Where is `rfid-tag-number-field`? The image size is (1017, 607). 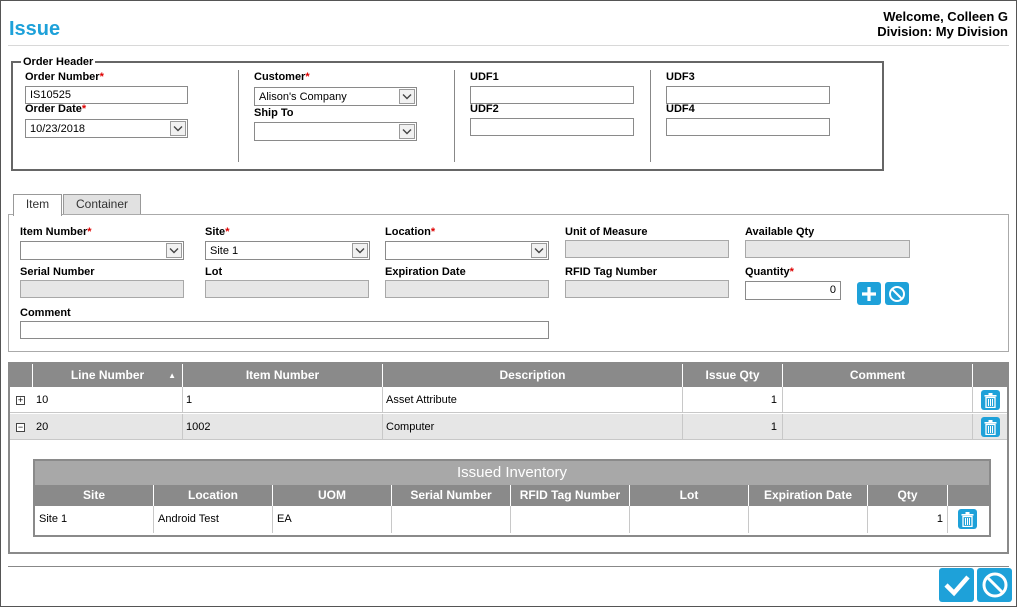 rfid-tag-number-field is located at coordinates (647, 289).